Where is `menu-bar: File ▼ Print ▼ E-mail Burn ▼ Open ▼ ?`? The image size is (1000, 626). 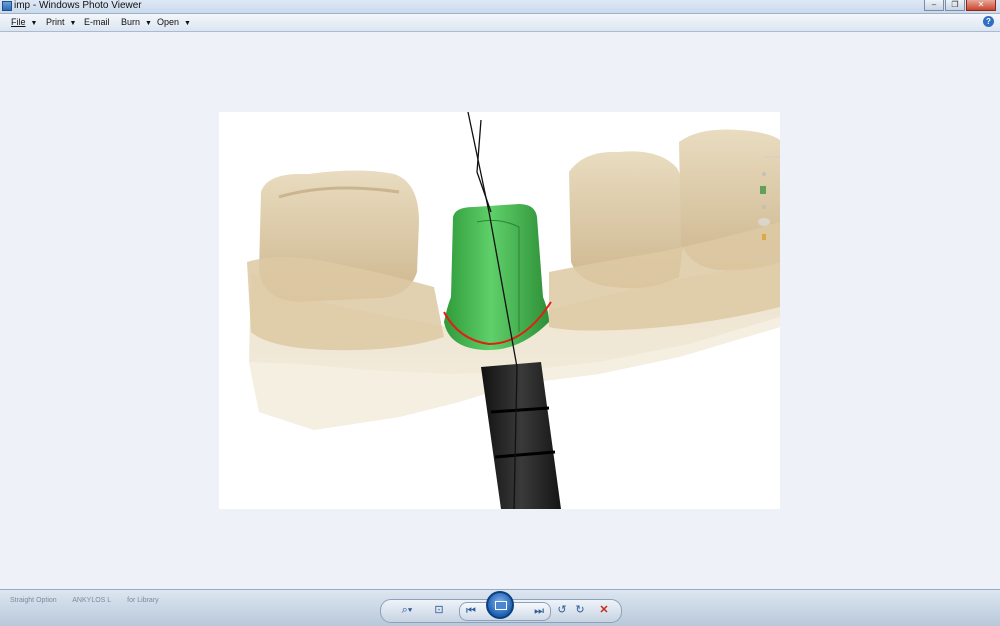 menu-bar: File ▼ Print ▼ E-mail Burn ▼ Open ▼ ? is located at coordinates (500, 23).